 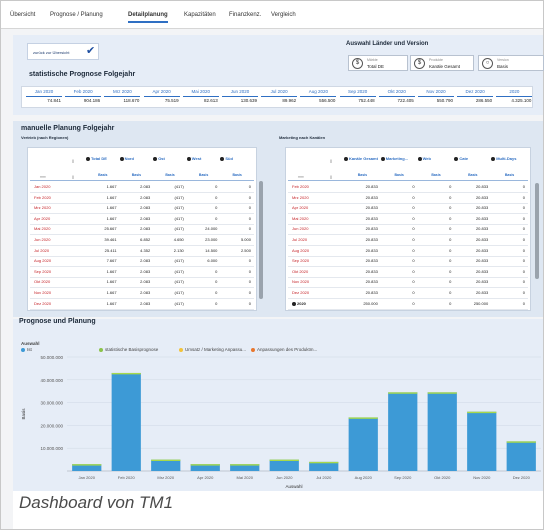 What do you see at coordinates (51, 448) in the screenshot?
I see `y-tick-label: 10.000.000` at bounding box center [51, 448].